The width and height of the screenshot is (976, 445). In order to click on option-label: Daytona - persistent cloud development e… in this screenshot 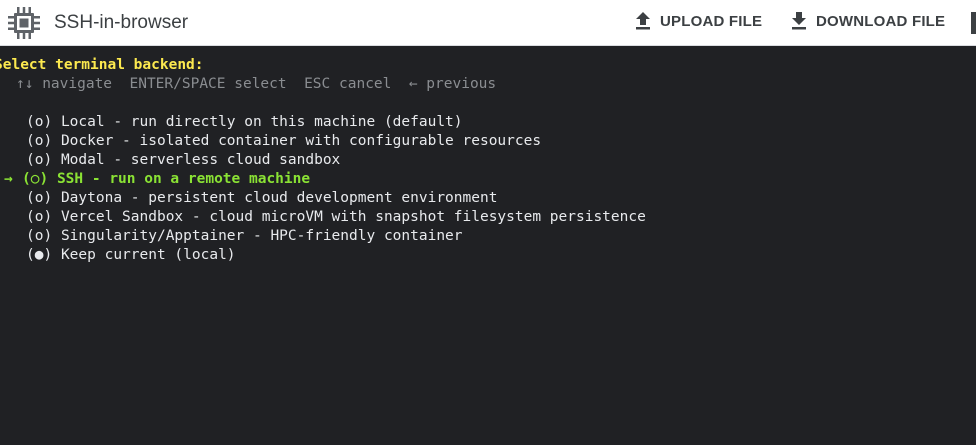, I will do `click(279, 198)`.